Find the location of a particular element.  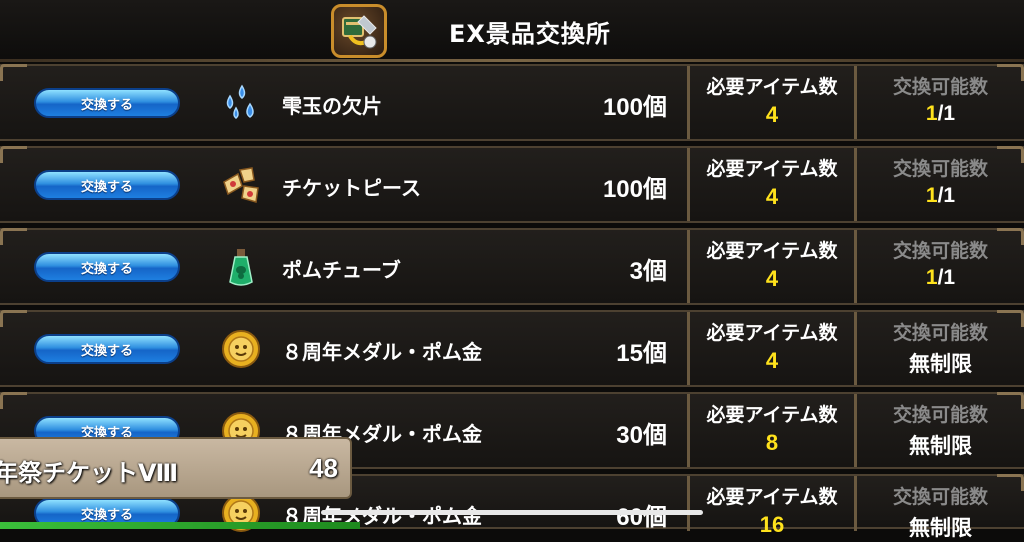

ticket-name: 年祭チケットⅧ is located at coordinates (89, 473).